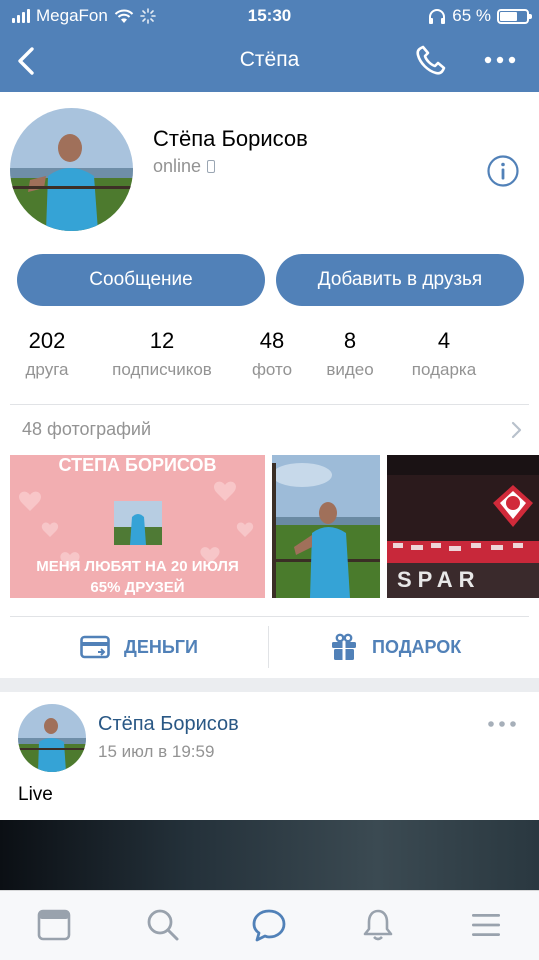 Image resolution: width=539 pixels, height=960 pixels. Describe the element at coordinates (47, 369) in the screenshot. I see `stat-label: друга` at that location.